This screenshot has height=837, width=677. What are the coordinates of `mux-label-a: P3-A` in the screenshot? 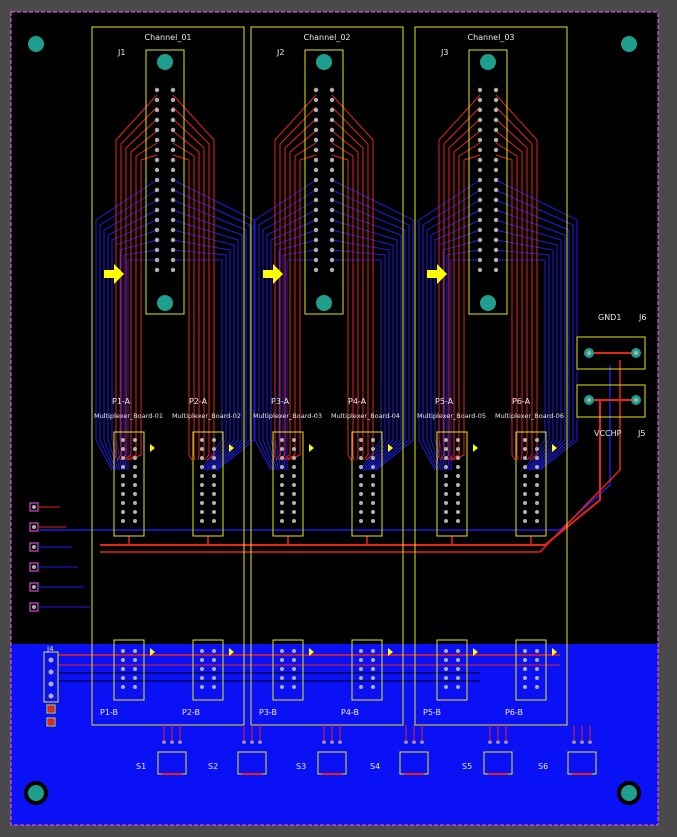 It's located at (280, 401).